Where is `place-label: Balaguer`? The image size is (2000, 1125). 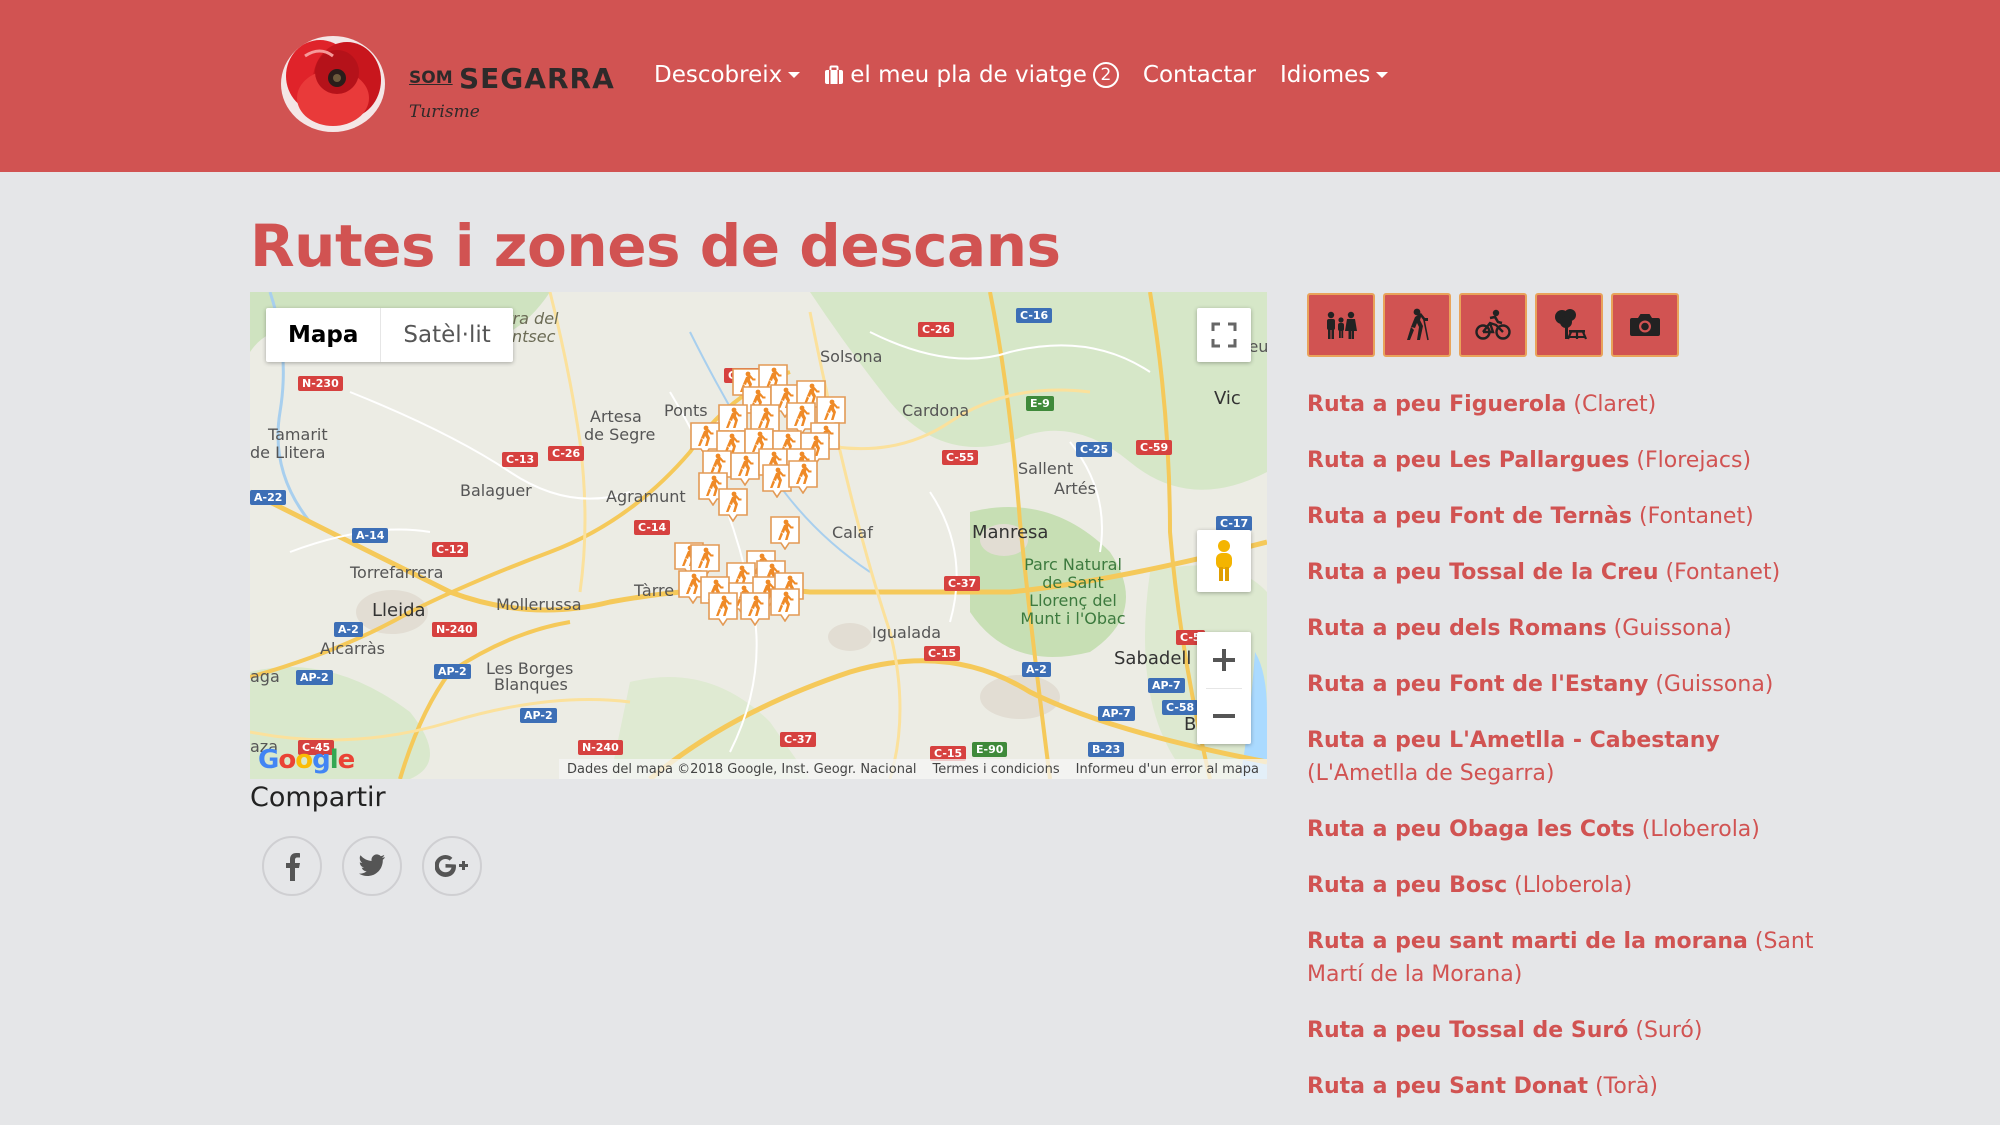
place-label: Balaguer is located at coordinates (496, 490).